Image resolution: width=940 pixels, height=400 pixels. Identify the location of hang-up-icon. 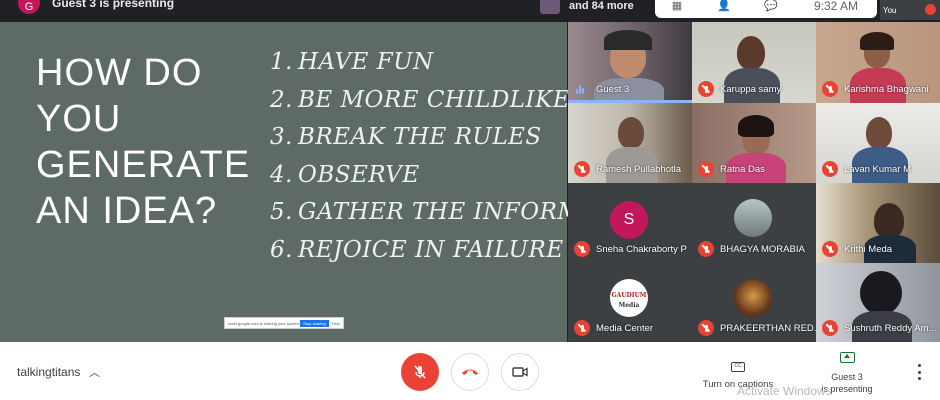
(470, 372).